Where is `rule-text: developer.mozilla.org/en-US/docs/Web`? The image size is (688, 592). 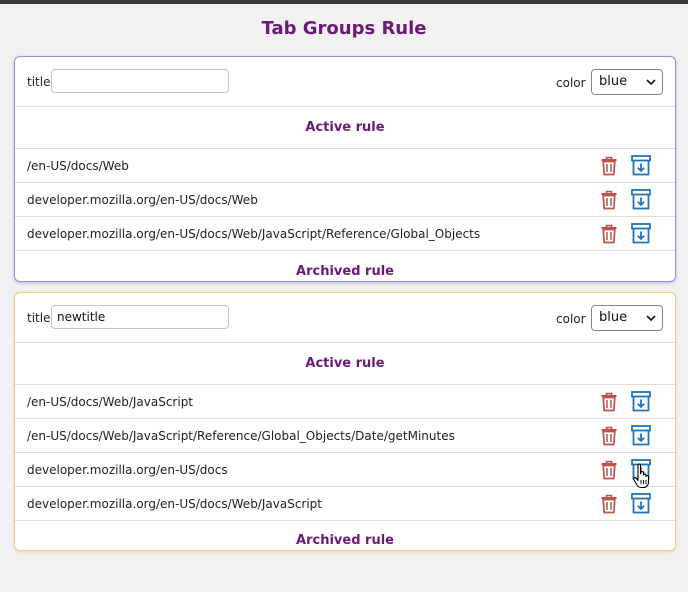 rule-text: developer.mozilla.org/en-US/docs/Web is located at coordinates (142, 200).